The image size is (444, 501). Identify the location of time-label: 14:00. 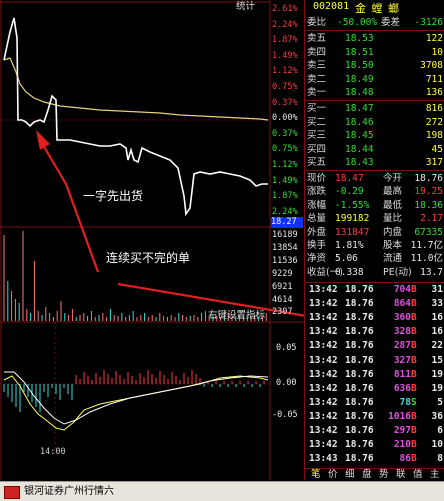
(53, 452).